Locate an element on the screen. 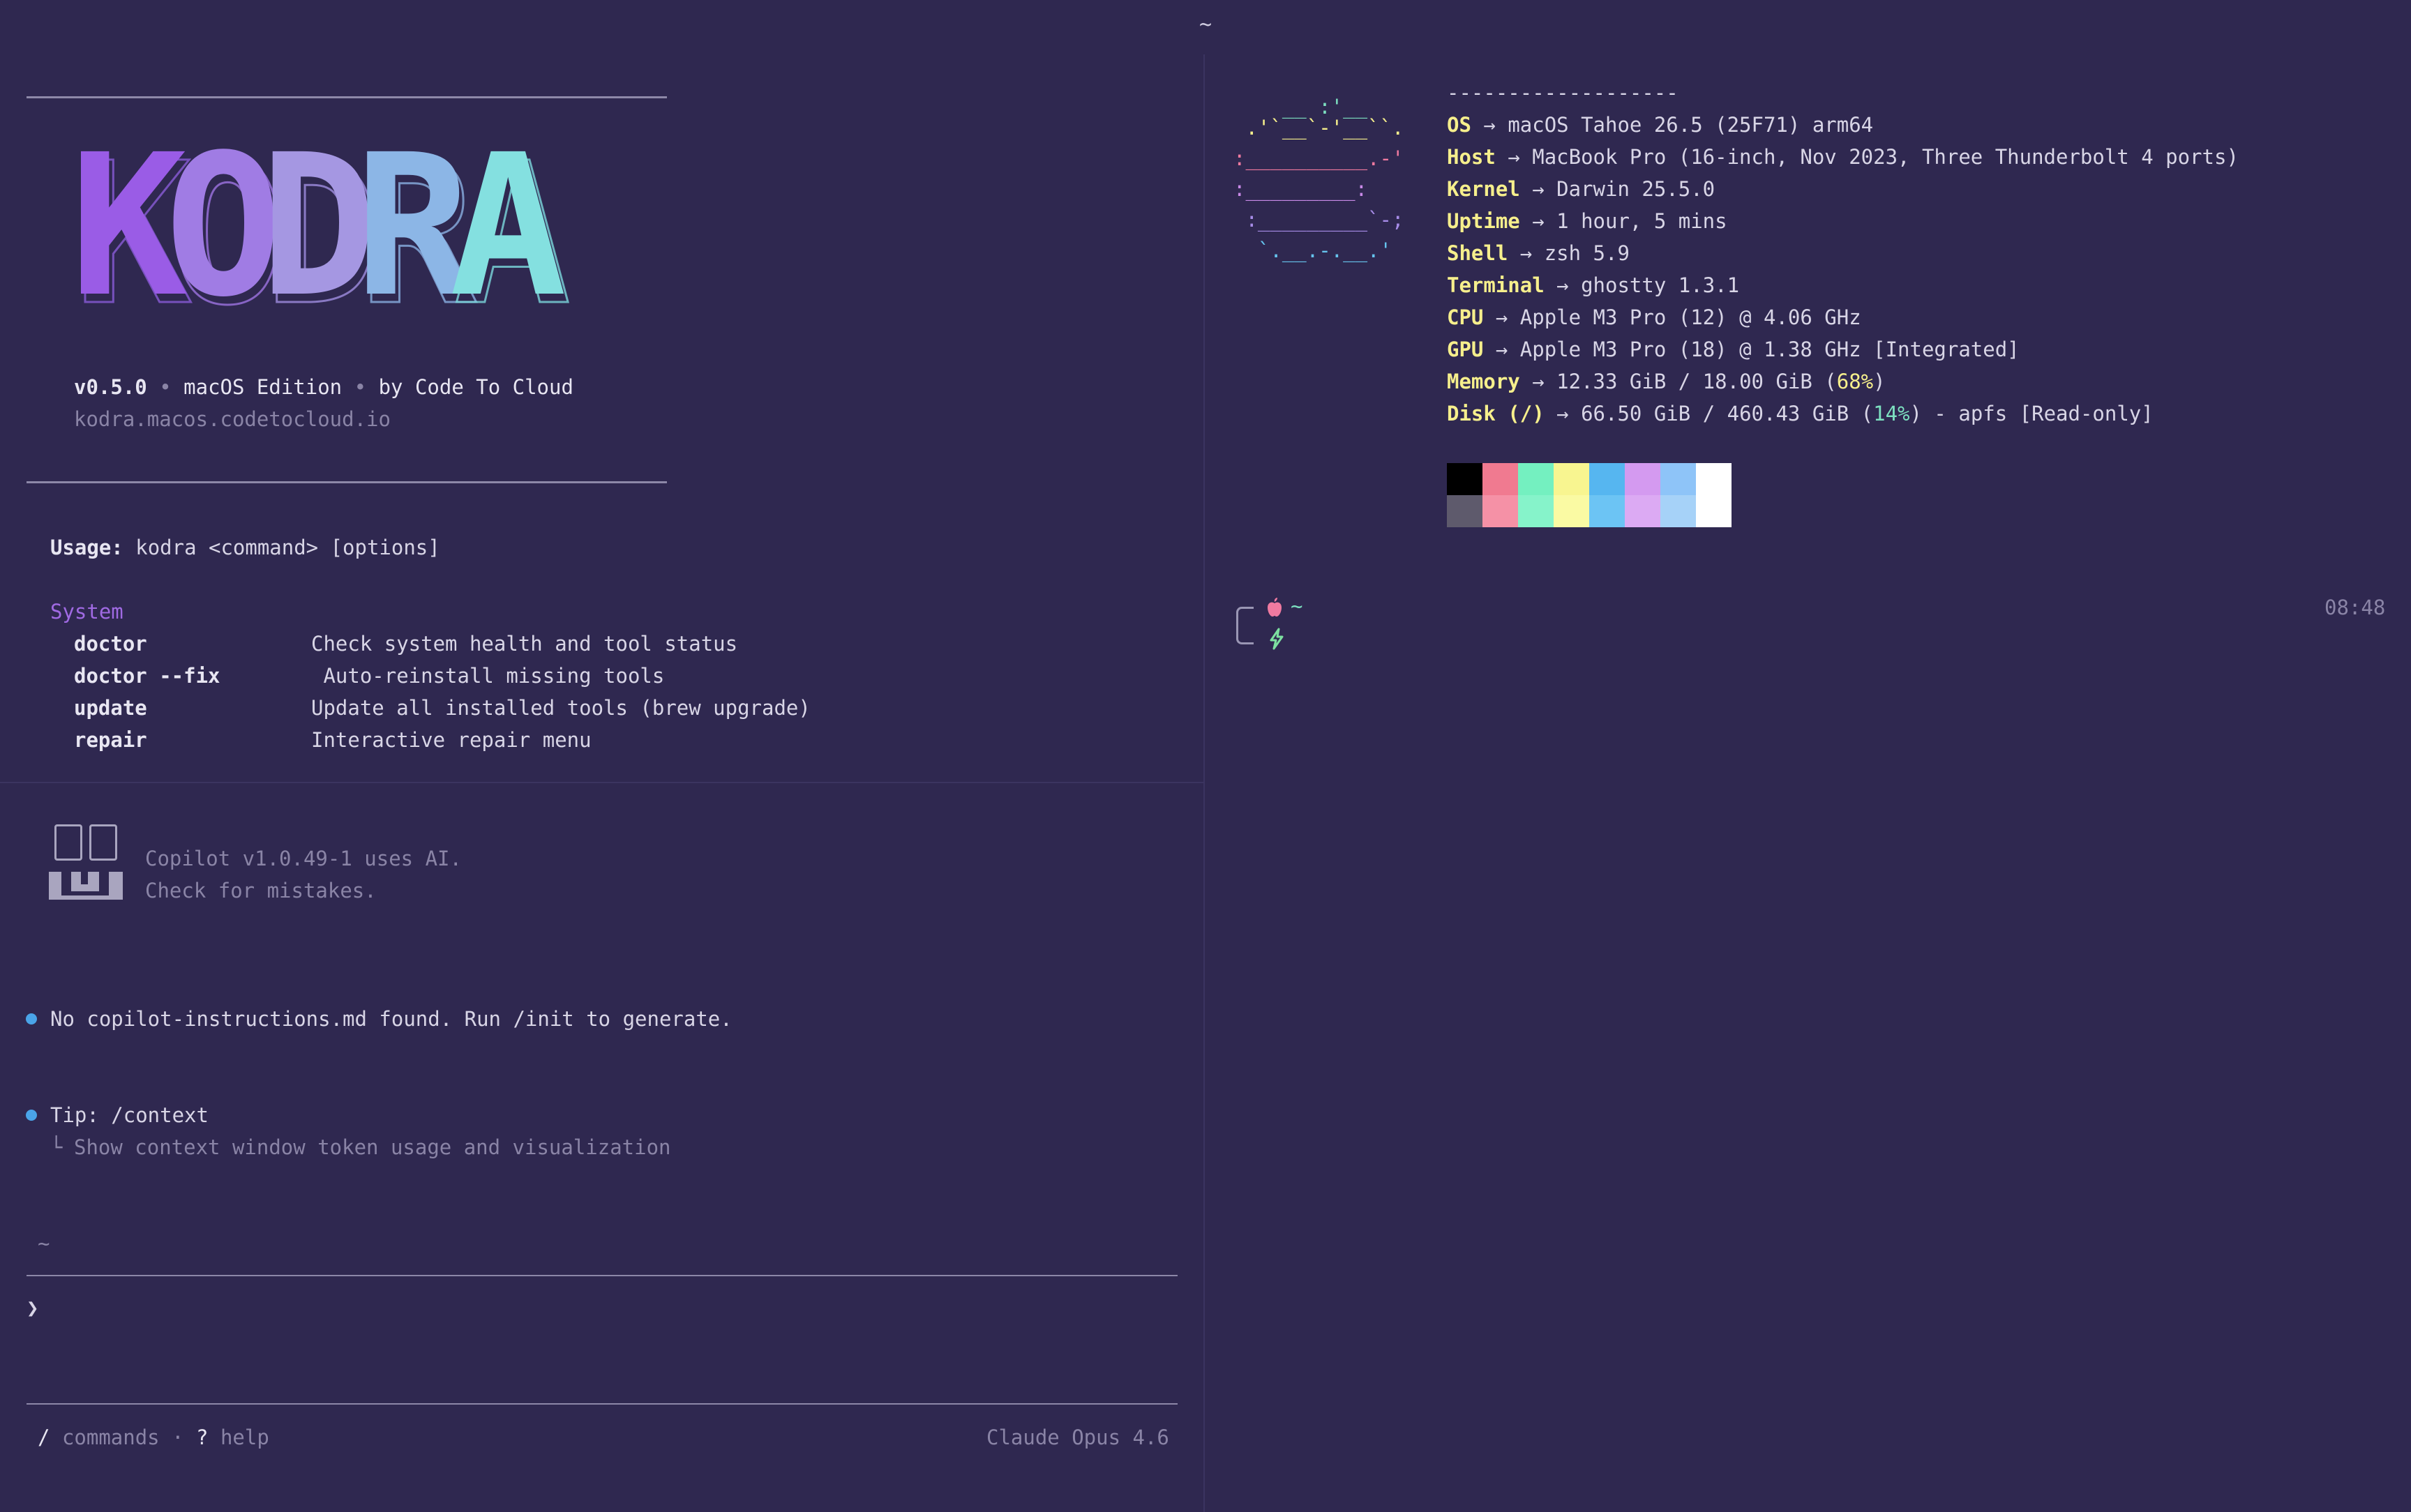  section-title-system: System is located at coordinates (86, 611).